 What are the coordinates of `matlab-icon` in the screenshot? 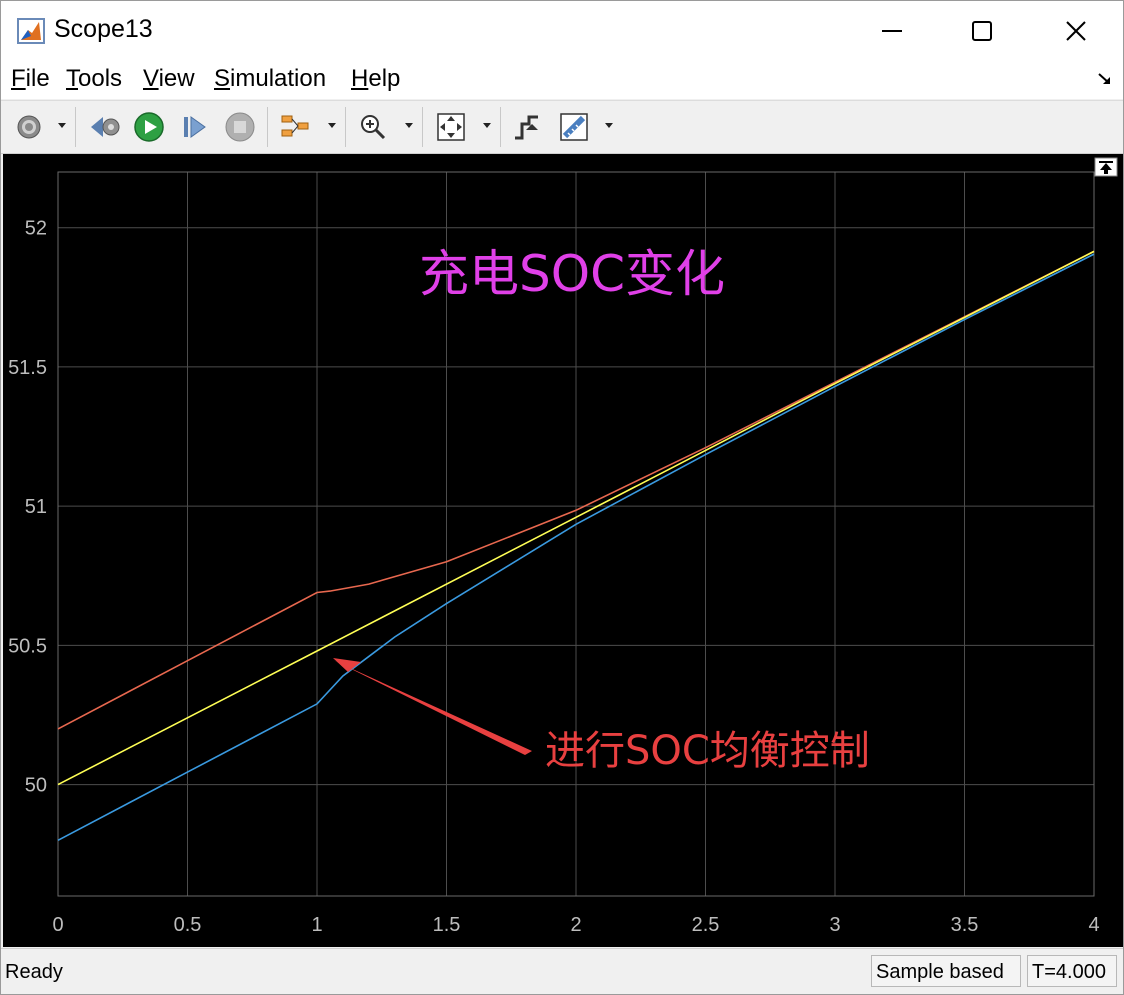 It's located at (31, 31).